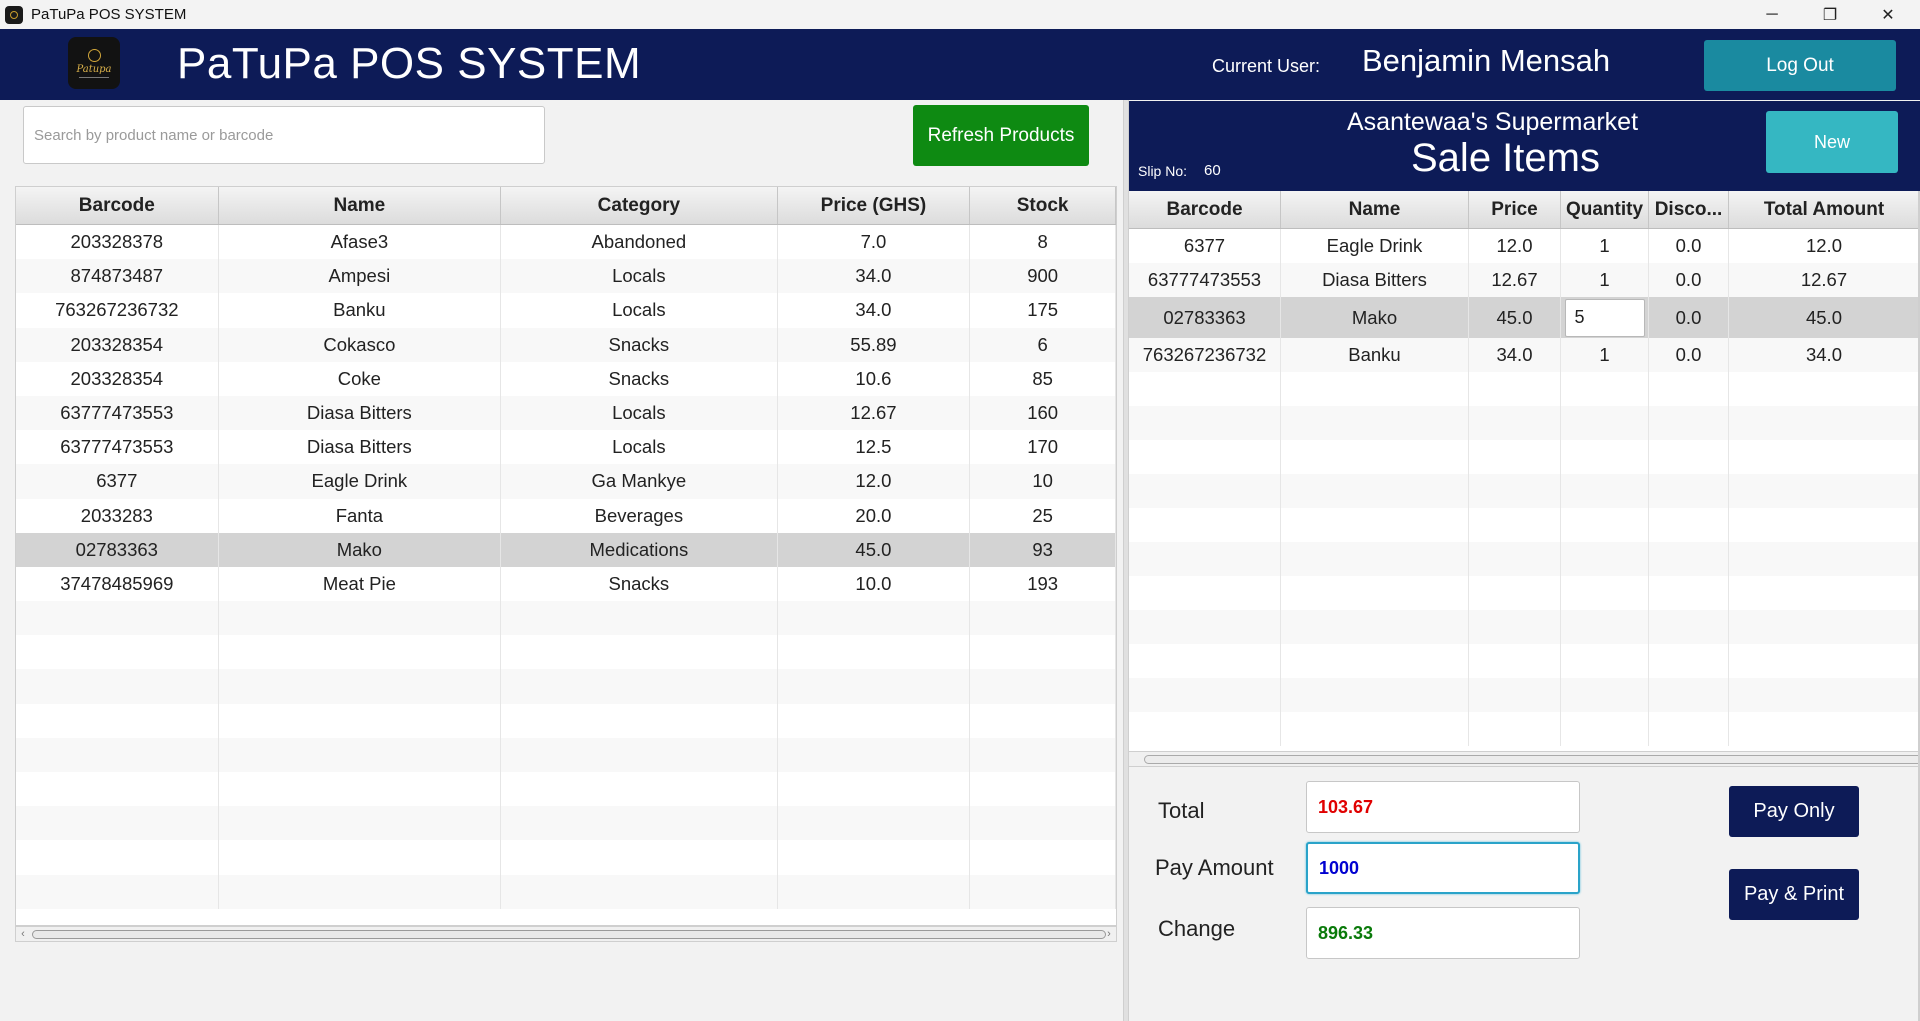 This screenshot has width=1920, height=1021. What do you see at coordinates (1443, 868) in the screenshot?
I see `pay-amount-input: 1000` at bounding box center [1443, 868].